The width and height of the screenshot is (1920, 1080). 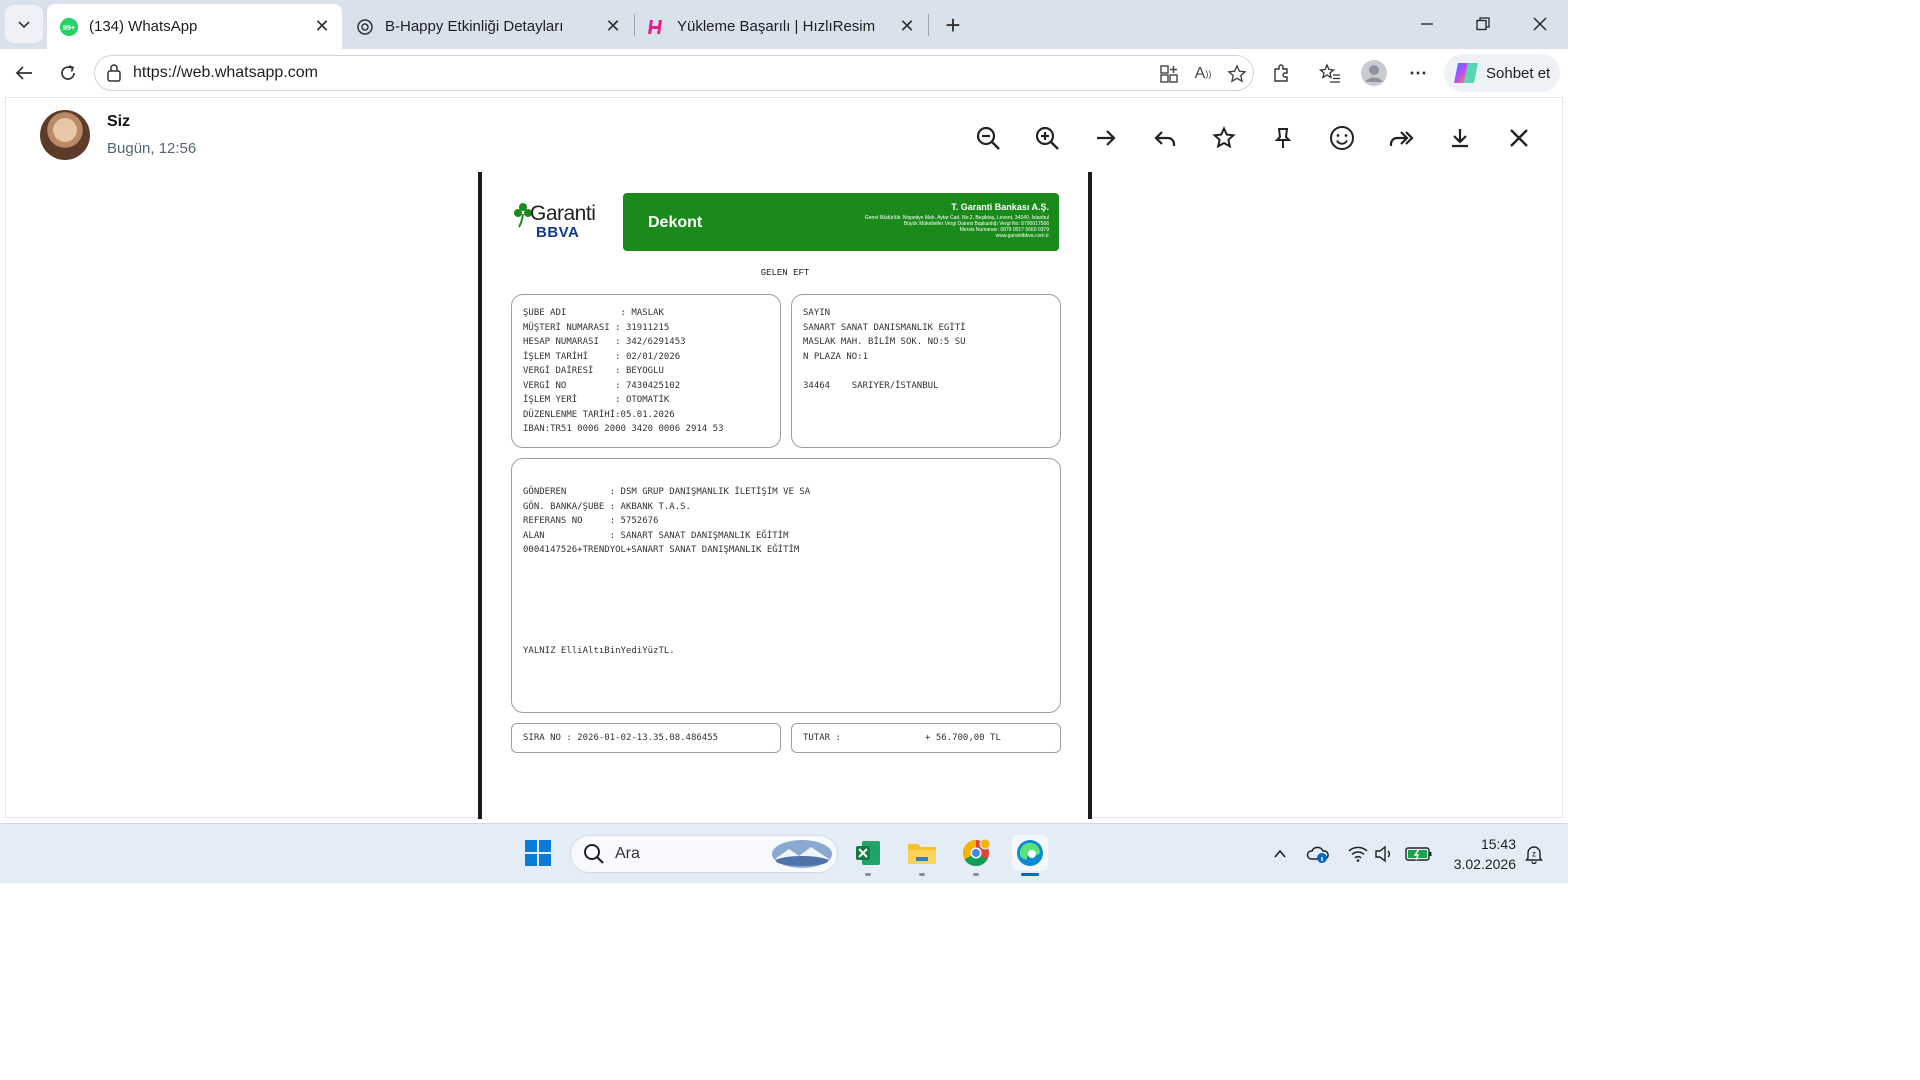 I want to click on zoom-in-icon, so click(x=1047, y=138).